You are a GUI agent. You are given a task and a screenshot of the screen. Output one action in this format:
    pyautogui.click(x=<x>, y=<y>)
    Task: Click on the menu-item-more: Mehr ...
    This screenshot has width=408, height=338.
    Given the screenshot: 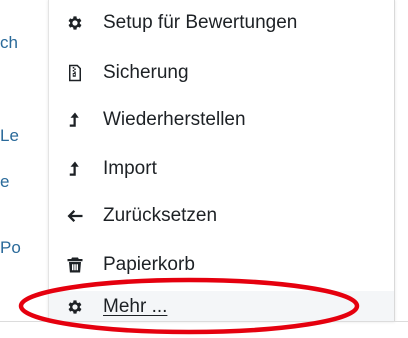 What is the action you would take?
    pyautogui.click(x=221, y=306)
    